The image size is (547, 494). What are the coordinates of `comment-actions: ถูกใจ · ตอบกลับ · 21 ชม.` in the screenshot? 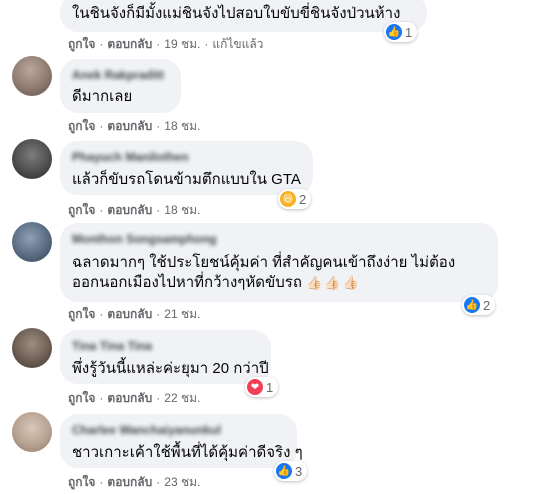 It's located at (134, 314).